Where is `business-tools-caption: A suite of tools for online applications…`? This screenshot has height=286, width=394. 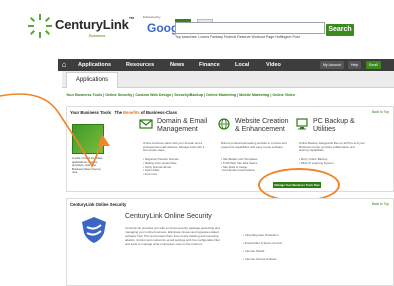 business-tools-caption: A suite of tools for online applications… is located at coordinates (87, 165).